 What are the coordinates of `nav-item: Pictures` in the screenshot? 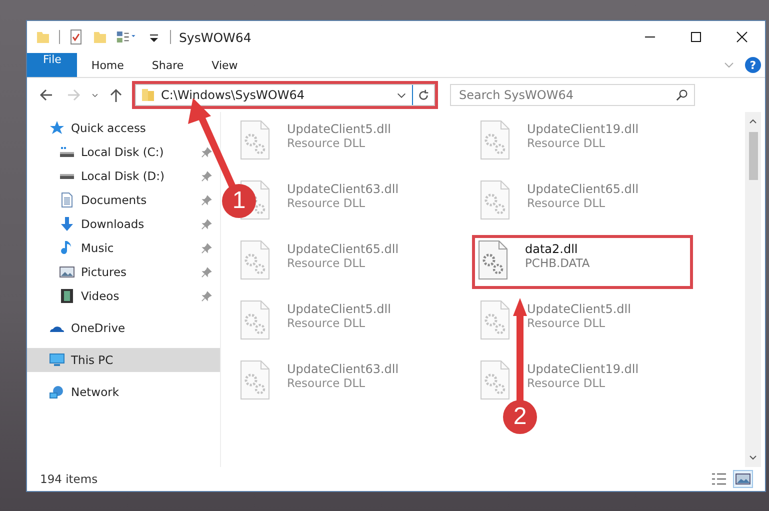 It's located at (123, 272).